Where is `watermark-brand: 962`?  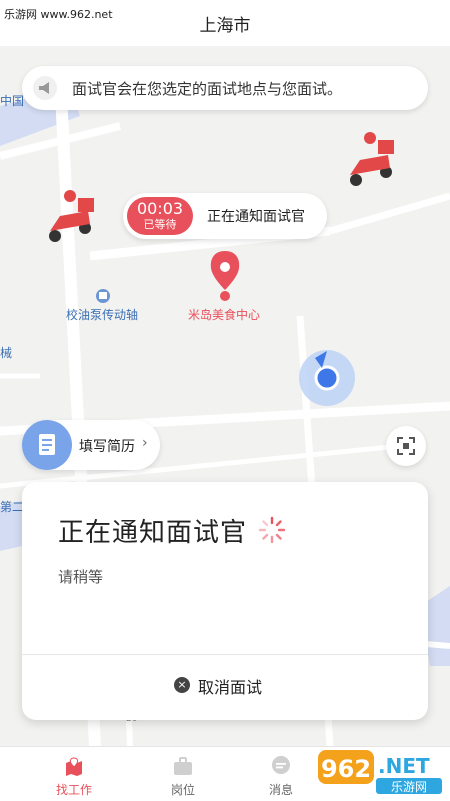
watermark-brand: 962 is located at coordinates (346, 769).